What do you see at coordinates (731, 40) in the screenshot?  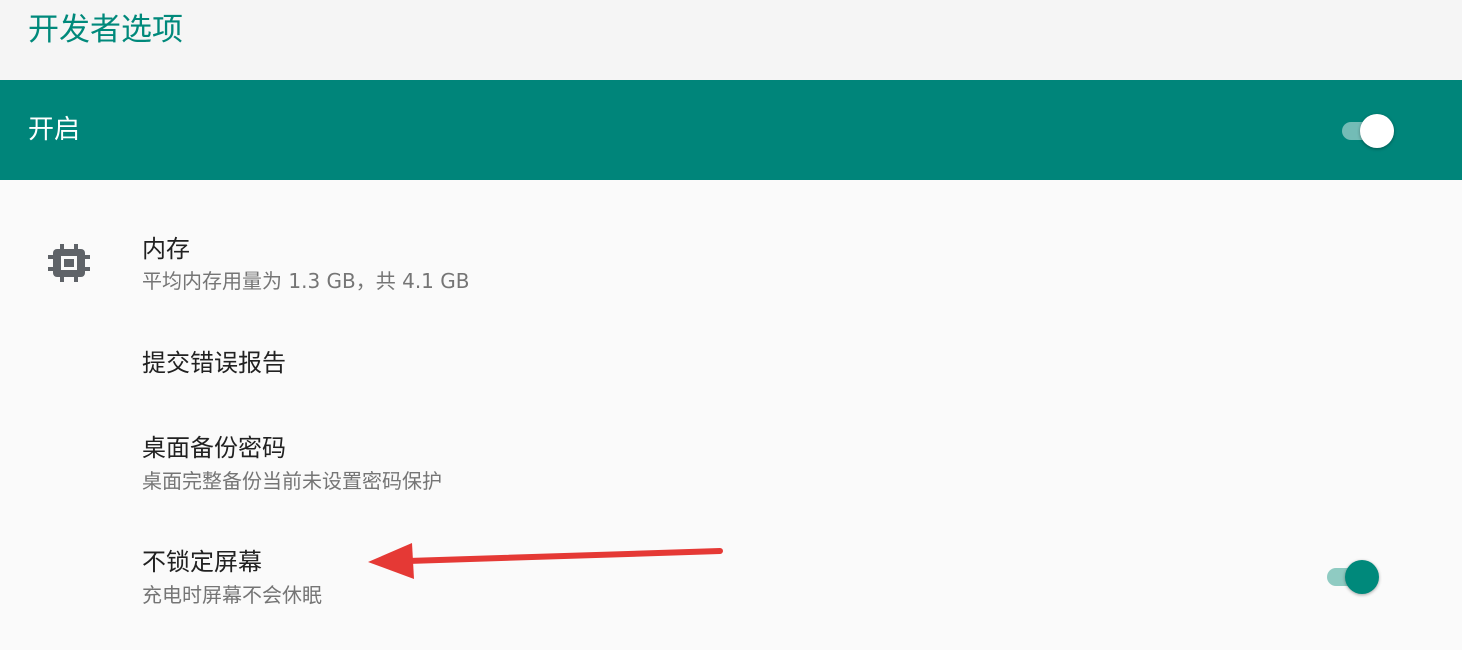 I see `app-bar: 开发者选项` at bounding box center [731, 40].